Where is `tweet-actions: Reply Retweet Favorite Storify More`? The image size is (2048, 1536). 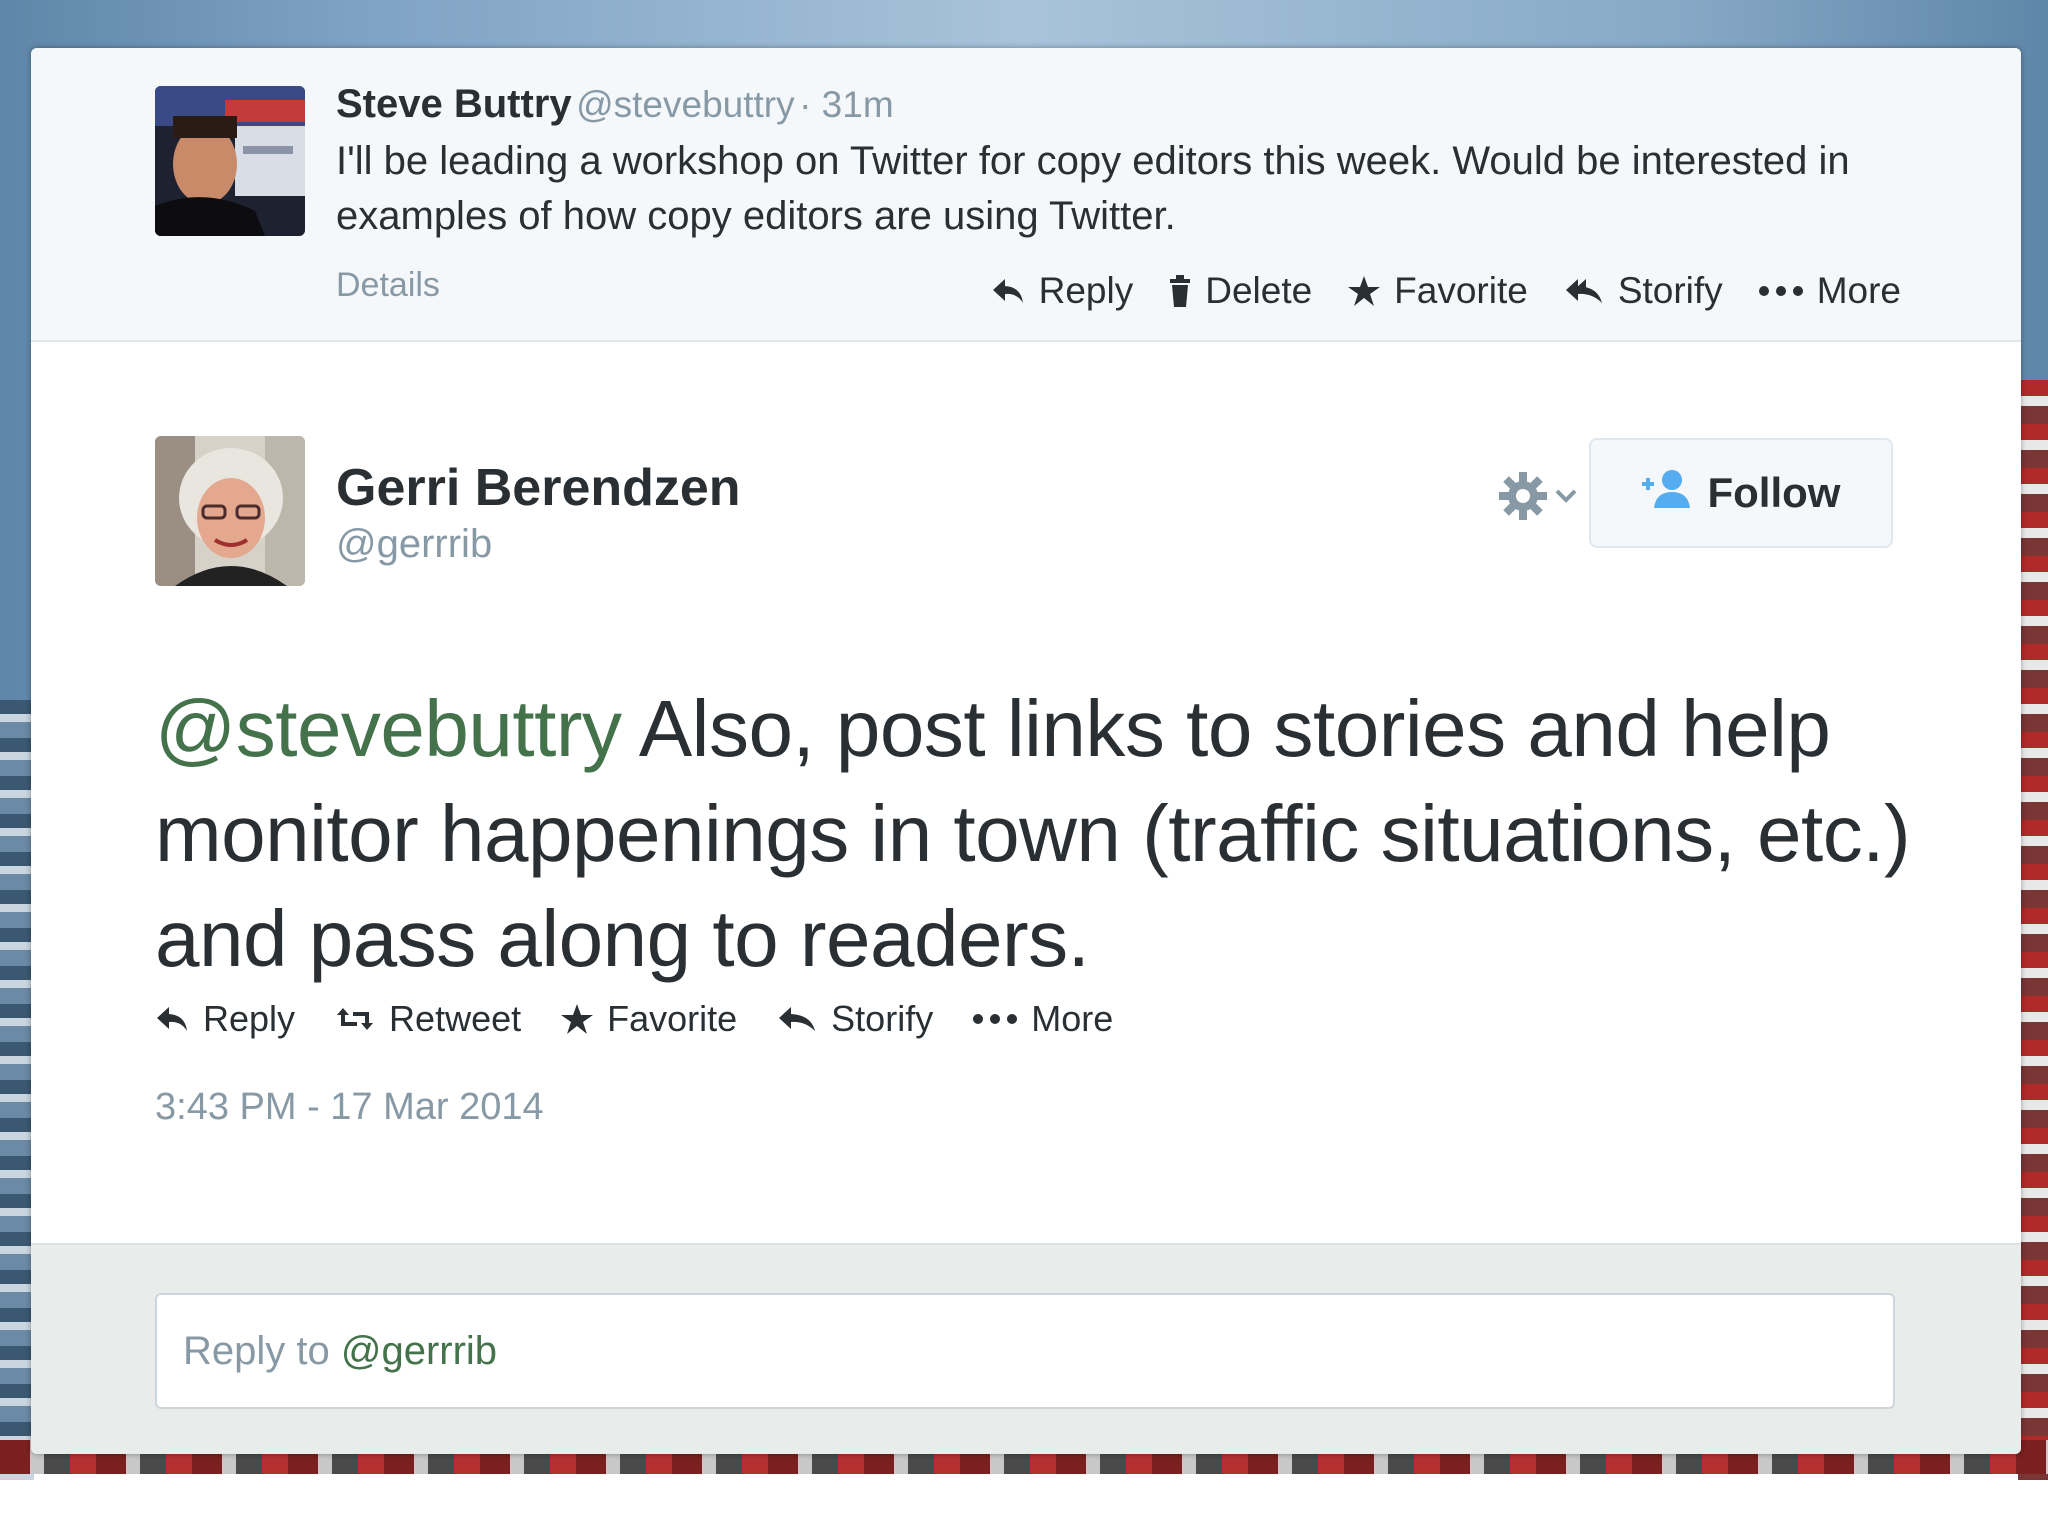 tweet-actions: Reply Retweet Favorite Storify More is located at coordinates (654, 1019).